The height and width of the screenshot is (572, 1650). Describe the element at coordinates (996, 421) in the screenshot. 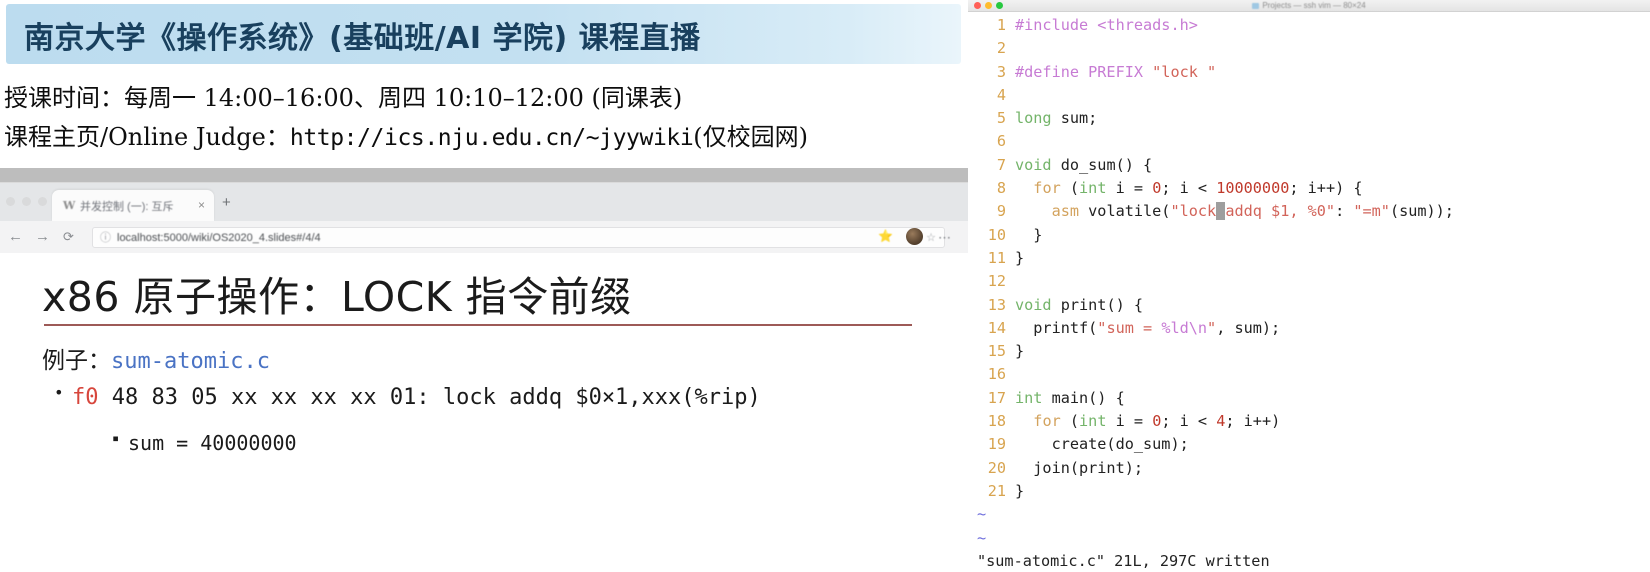

I see `line-number: 18` at that location.